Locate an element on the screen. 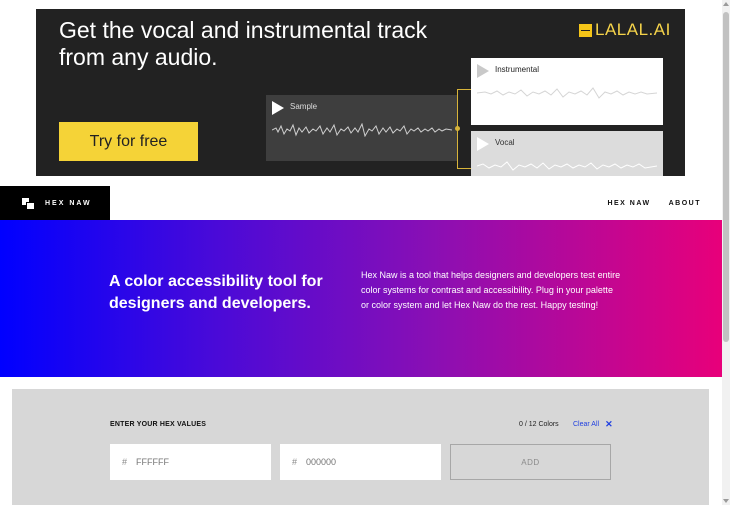 Image resolution: width=730 pixels, height=505 pixels. sample-panel: Sample is located at coordinates (361, 128).